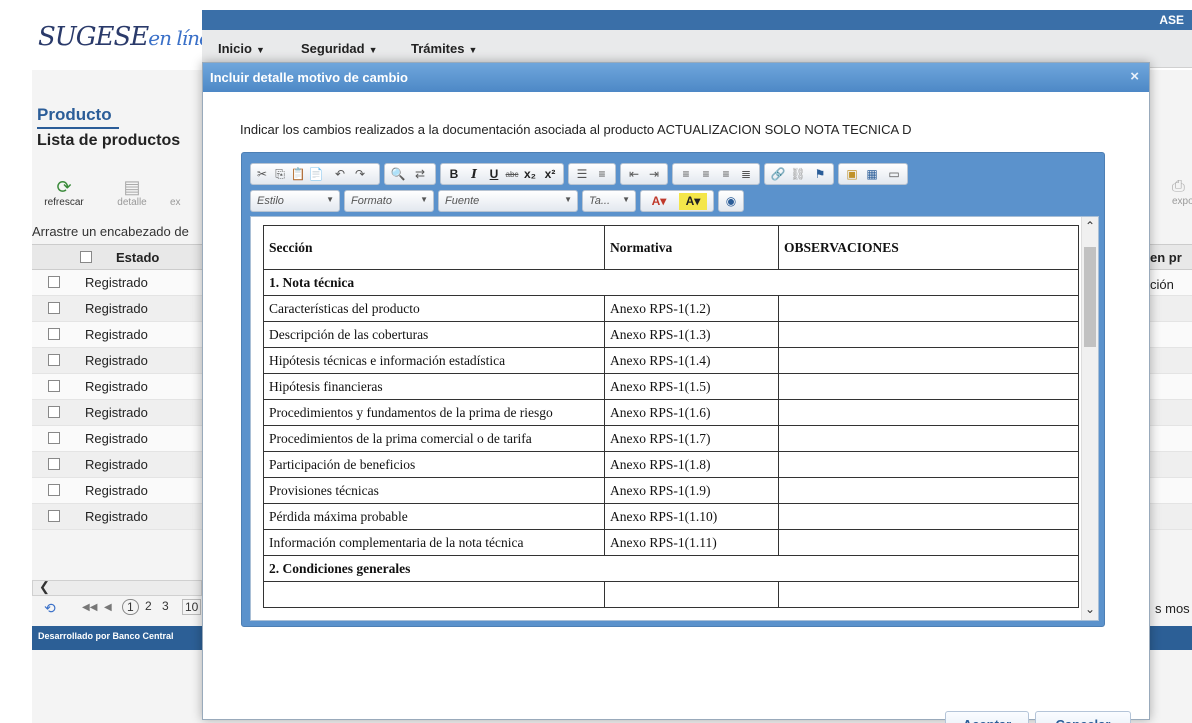  What do you see at coordinates (192, 607) in the screenshot?
I see `page-size-select: 10` at bounding box center [192, 607].